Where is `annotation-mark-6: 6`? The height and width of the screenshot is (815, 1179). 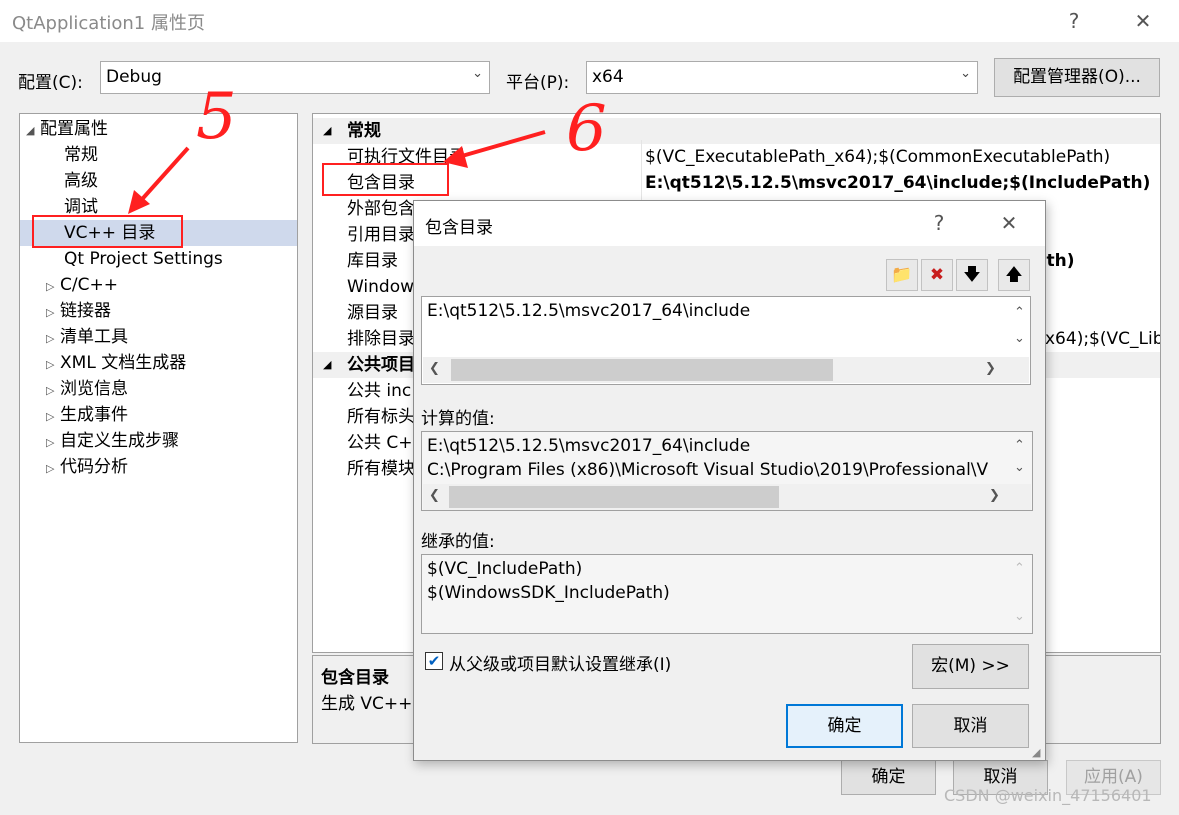
annotation-mark-6: 6 is located at coordinates (586, 129).